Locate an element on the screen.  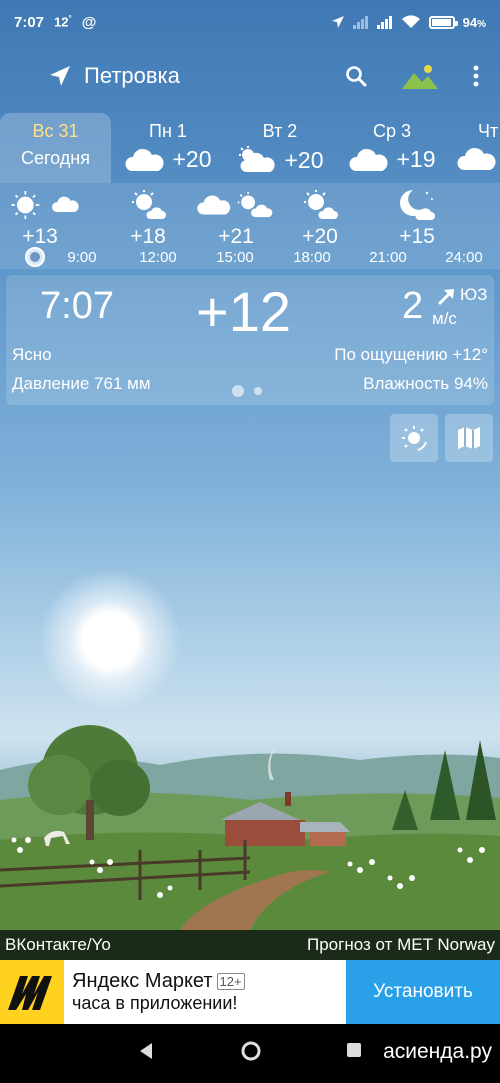
hour-time: 18:00 is located at coordinates (312, 257).